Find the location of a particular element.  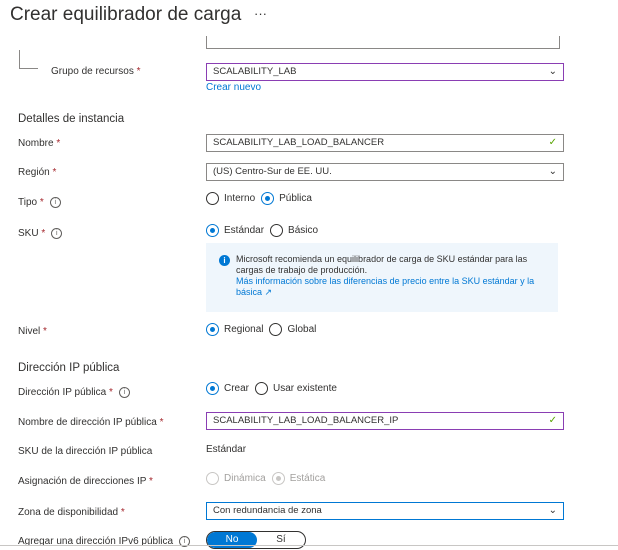

resource-group-label: Grupo de recursos * is located at coordinates (96, 71).